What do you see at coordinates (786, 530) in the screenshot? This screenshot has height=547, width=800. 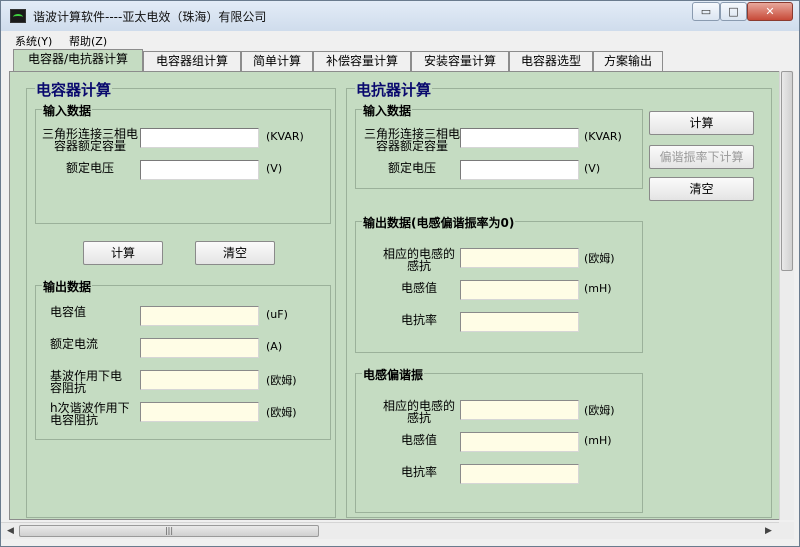 I see `size-grip` at bounding box center [786, 530].